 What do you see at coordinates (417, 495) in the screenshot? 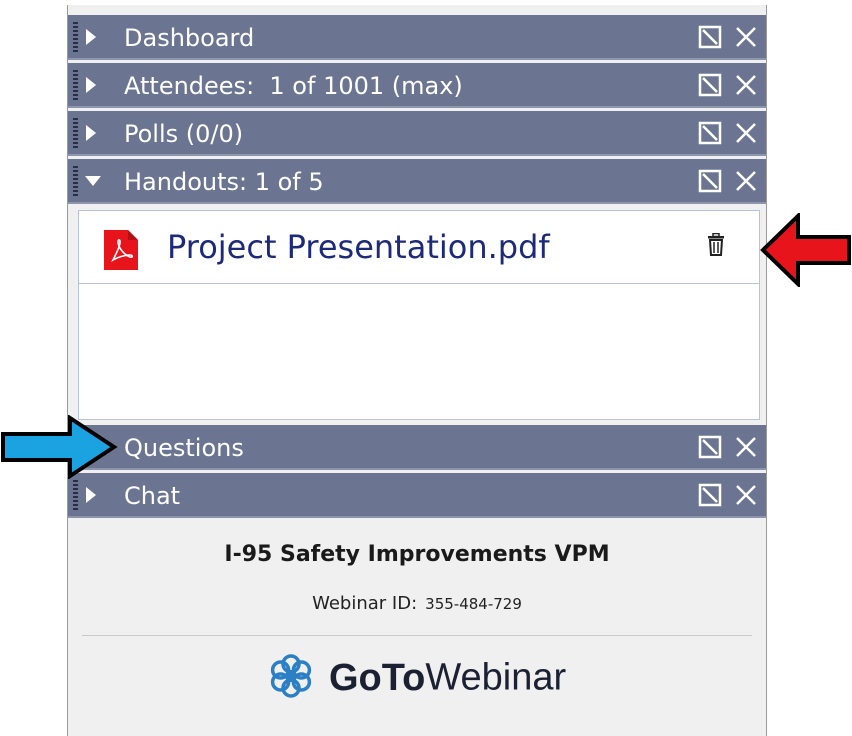
I see `panel-chat-header: Chat` at bounding box center [417, 495].